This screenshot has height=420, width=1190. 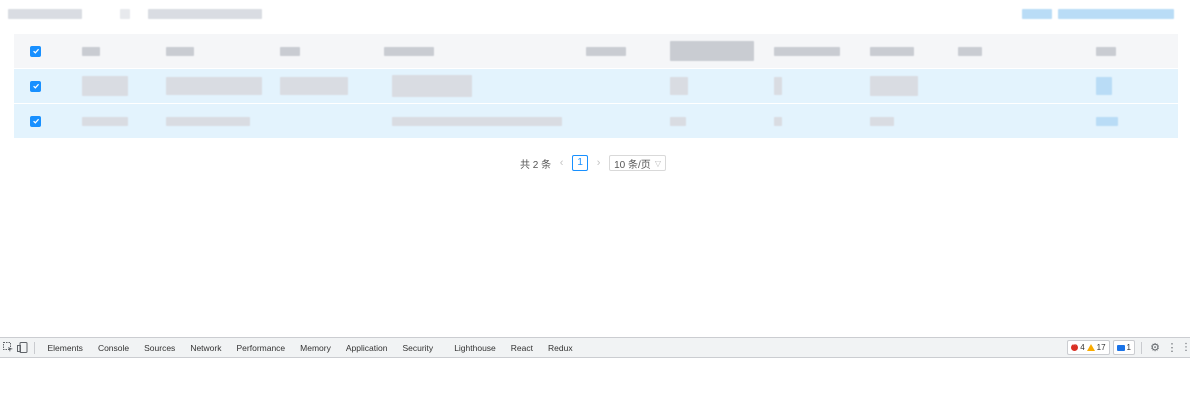 I want to click on issues-counter: 4 17, so click(x=1088, y=347).